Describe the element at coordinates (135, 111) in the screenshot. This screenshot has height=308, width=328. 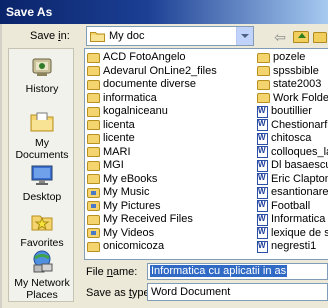
I see `item-name: kogalniceanu` at that location.